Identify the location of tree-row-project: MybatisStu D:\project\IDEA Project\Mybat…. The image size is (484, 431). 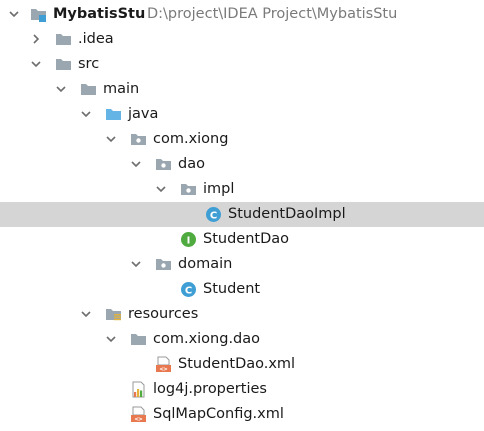
(242, 14).